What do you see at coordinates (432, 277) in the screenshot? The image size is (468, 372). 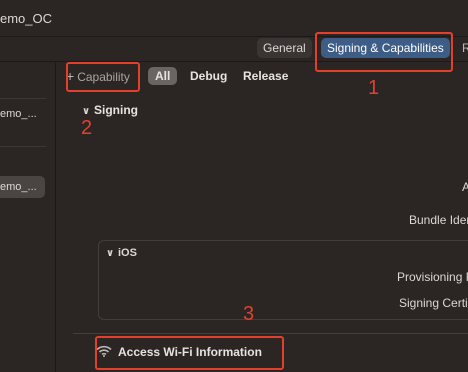 I see `provisioning-profile-label: Provisioning P` at bounding box center [432, 277].